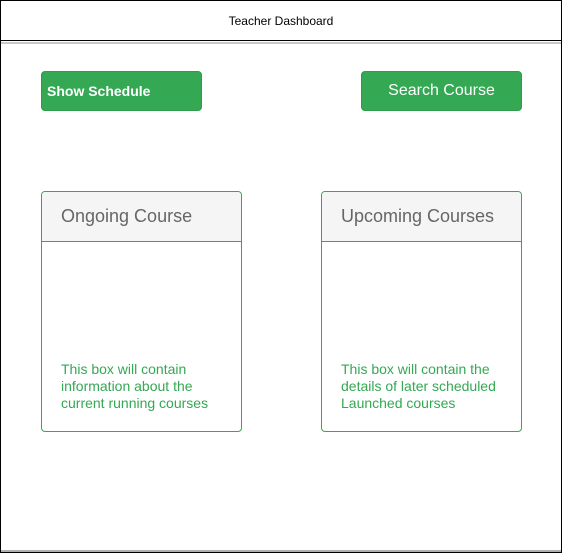 The height and width of the screenshot is (554, 563). What do you see at coordinates (121, 91) in the screenshot?
I see `show-schedule-button: Show Schedule` at bounding box center [121, 91].